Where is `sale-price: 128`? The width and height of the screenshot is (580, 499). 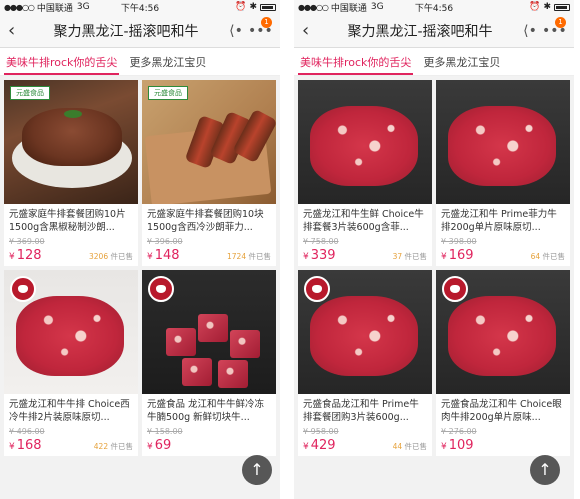 sale-price: 128 is located at coordinates (29, 255).